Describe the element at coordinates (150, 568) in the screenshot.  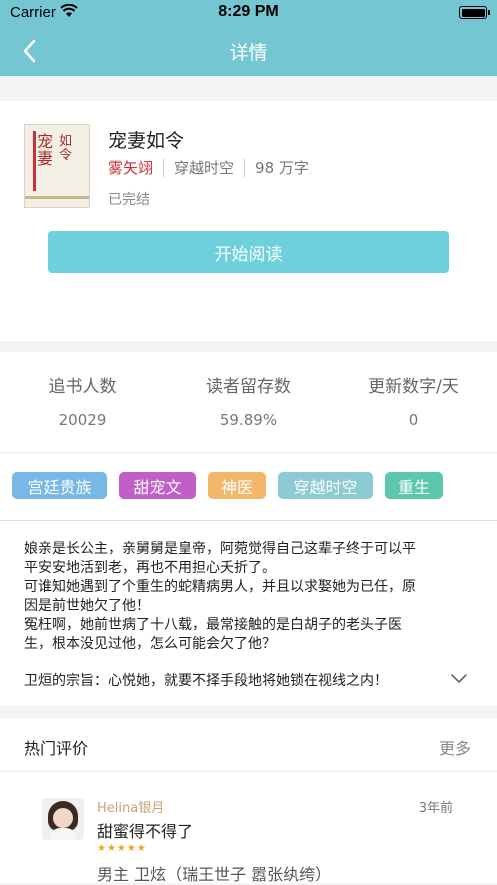
I see `description-line: 平安安地活到老，再也不用担心夭折了。` at that location.